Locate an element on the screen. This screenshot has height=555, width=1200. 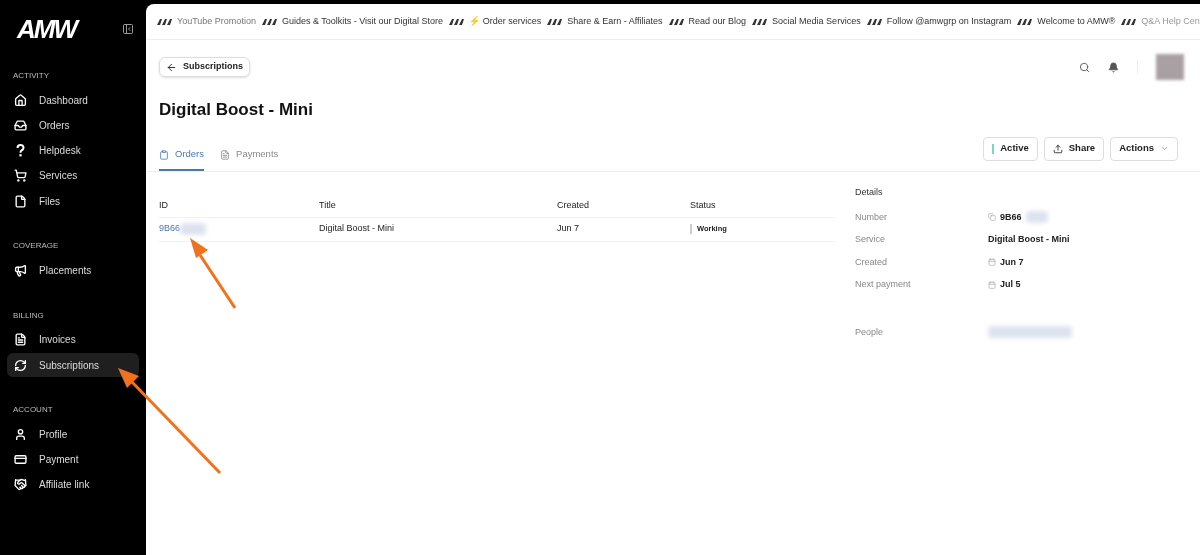
section-heading: ACTIVITY is located at coordinates (31, 76).